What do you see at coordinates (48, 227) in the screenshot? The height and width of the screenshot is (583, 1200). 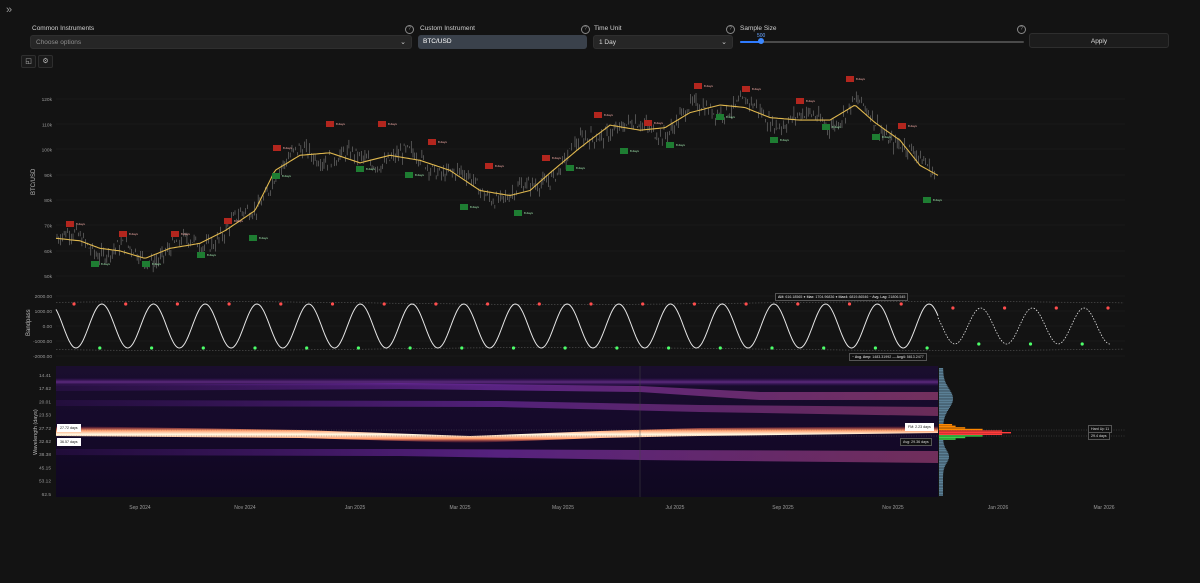 I see `price-tick-label: 70k` at bounding box center [48, 227].